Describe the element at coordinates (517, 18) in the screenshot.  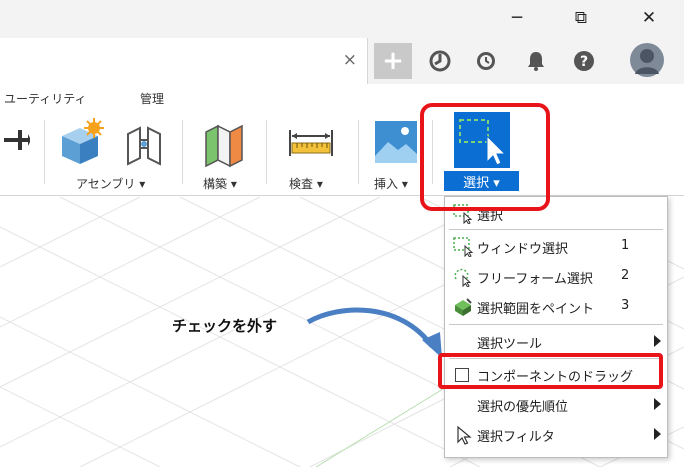
I see `minimize-button: ─` at that location.